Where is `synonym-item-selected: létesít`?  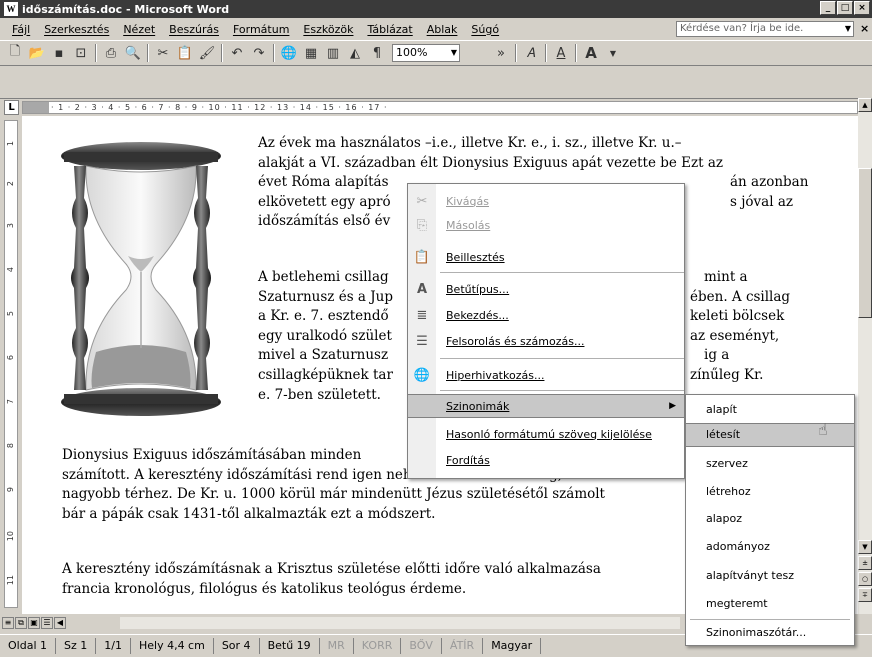 synonym-item-selected: létesít is located at coordinates (770, 435).